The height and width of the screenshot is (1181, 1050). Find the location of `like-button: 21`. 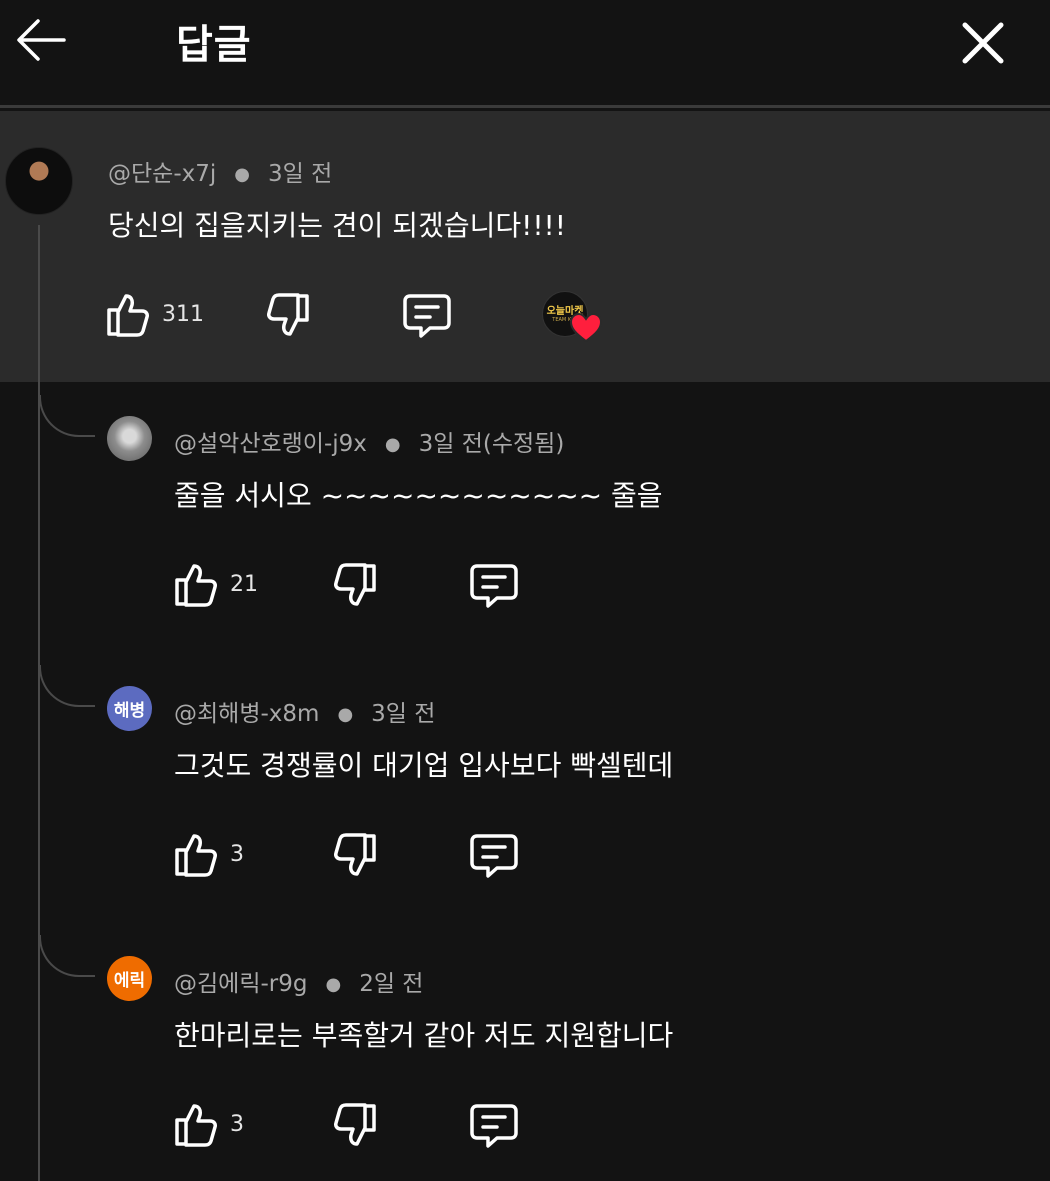

like-button: 21 is located at coordinates (215, 584).